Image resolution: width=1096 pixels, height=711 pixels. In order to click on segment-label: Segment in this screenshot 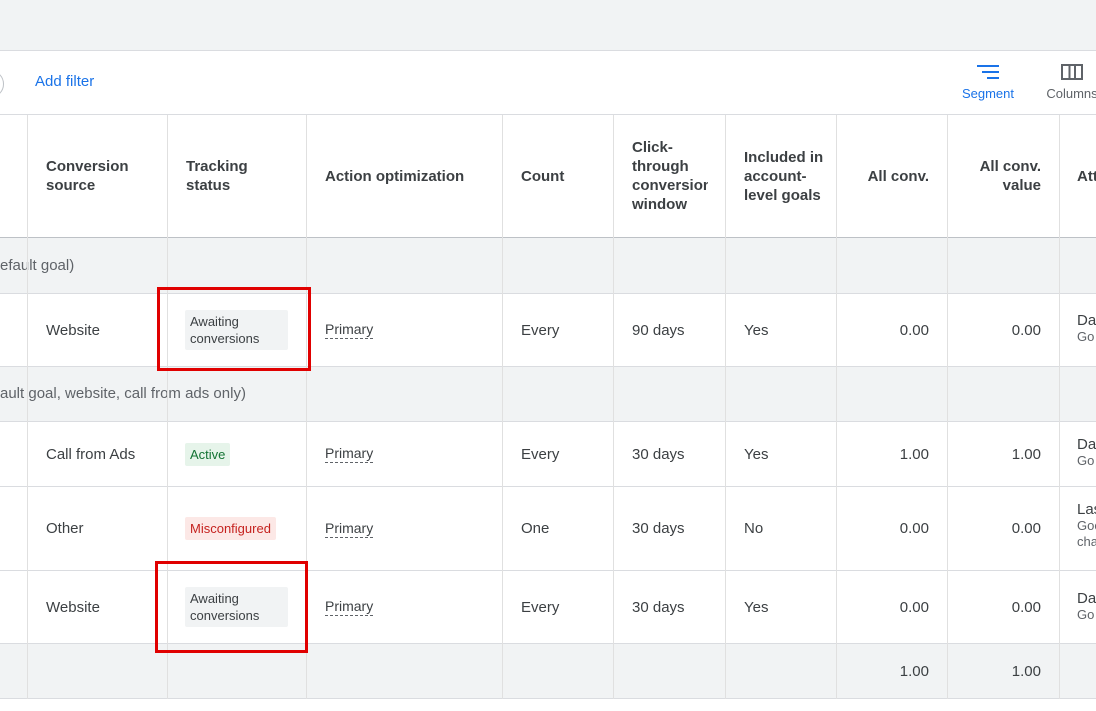, I will do `click(988, 93)`.